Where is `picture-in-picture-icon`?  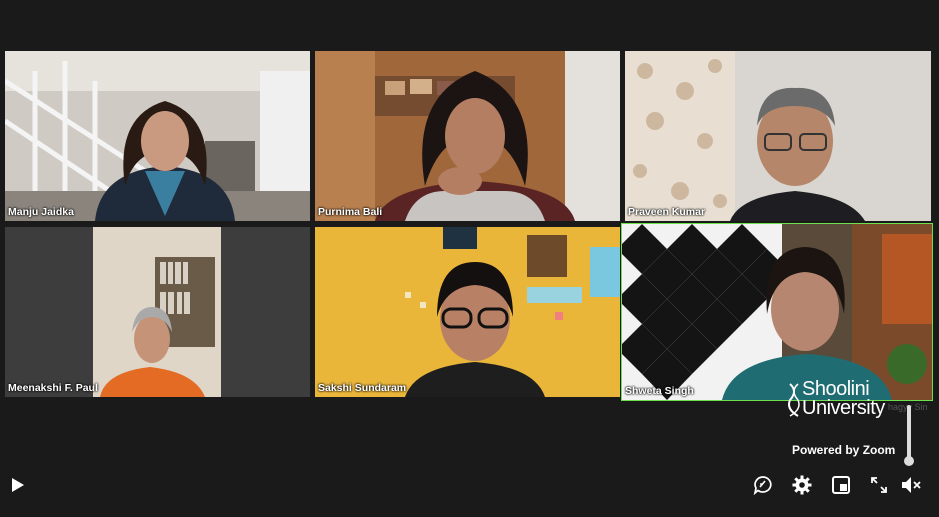
picture-in-picture-icon is located at coordinates (841, 485).